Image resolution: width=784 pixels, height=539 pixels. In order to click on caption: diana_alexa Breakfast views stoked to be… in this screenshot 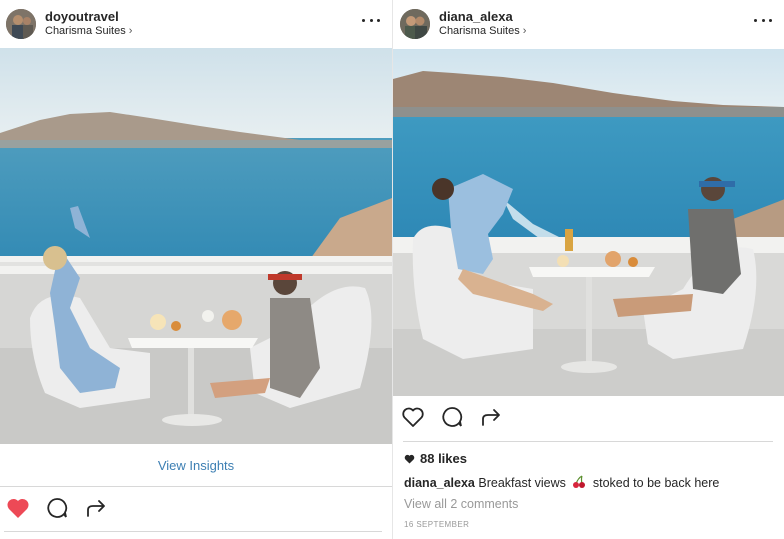, I will do `click(561, 482)`.